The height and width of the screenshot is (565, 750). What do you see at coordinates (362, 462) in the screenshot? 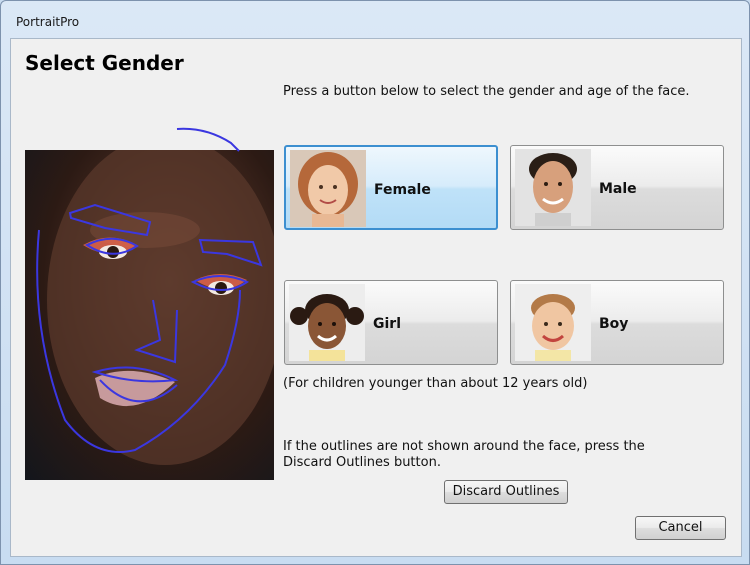
I see `outline-note-line-2: Discard Outlines button.` at bounding box center [362, 462].